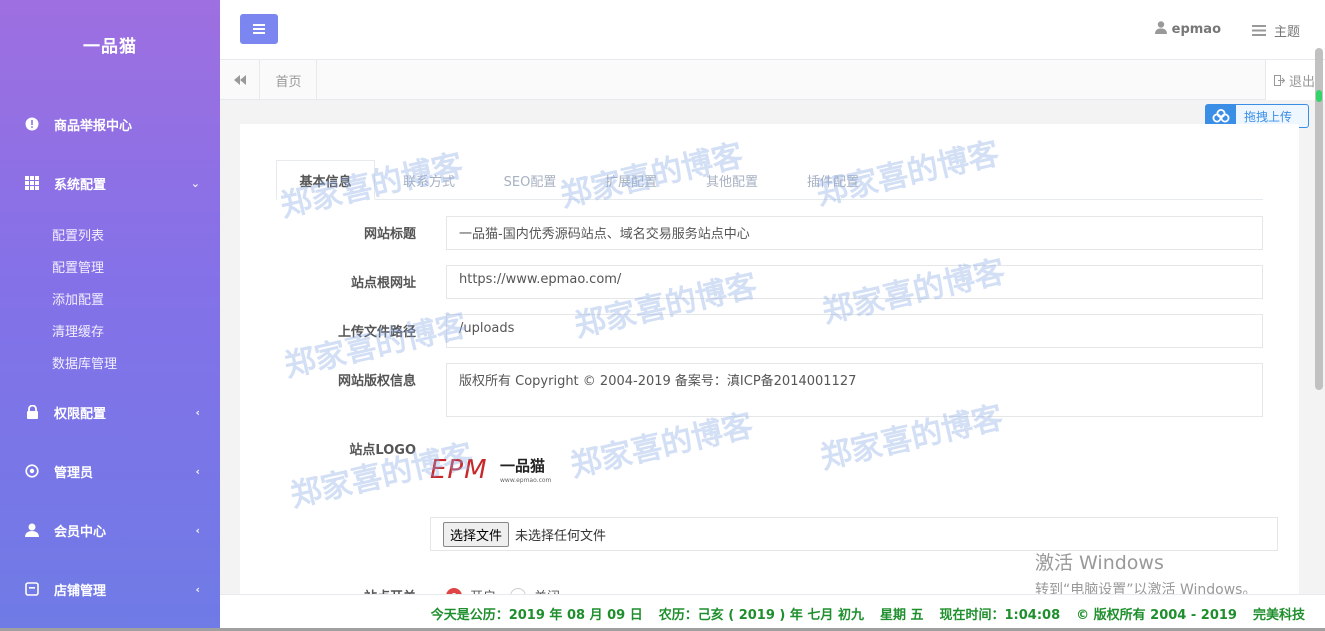 This screenshot has height=631, width=1325. I want to click on double-chevron-left-icon, so click(239, 80).